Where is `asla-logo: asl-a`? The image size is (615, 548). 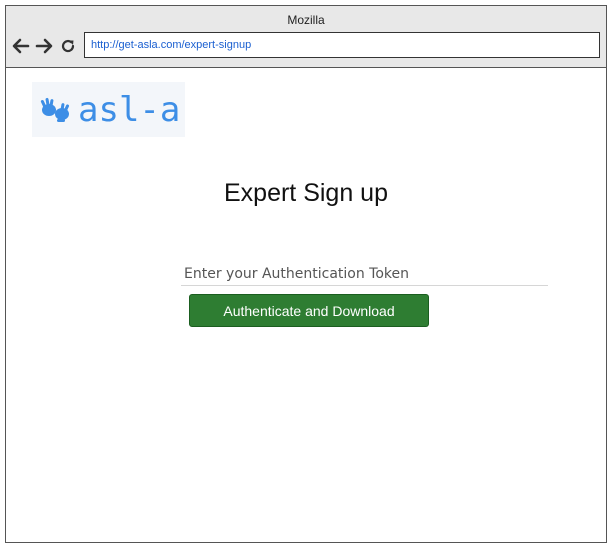 asla-logo: asl-a is located at coordinates (108, 109).